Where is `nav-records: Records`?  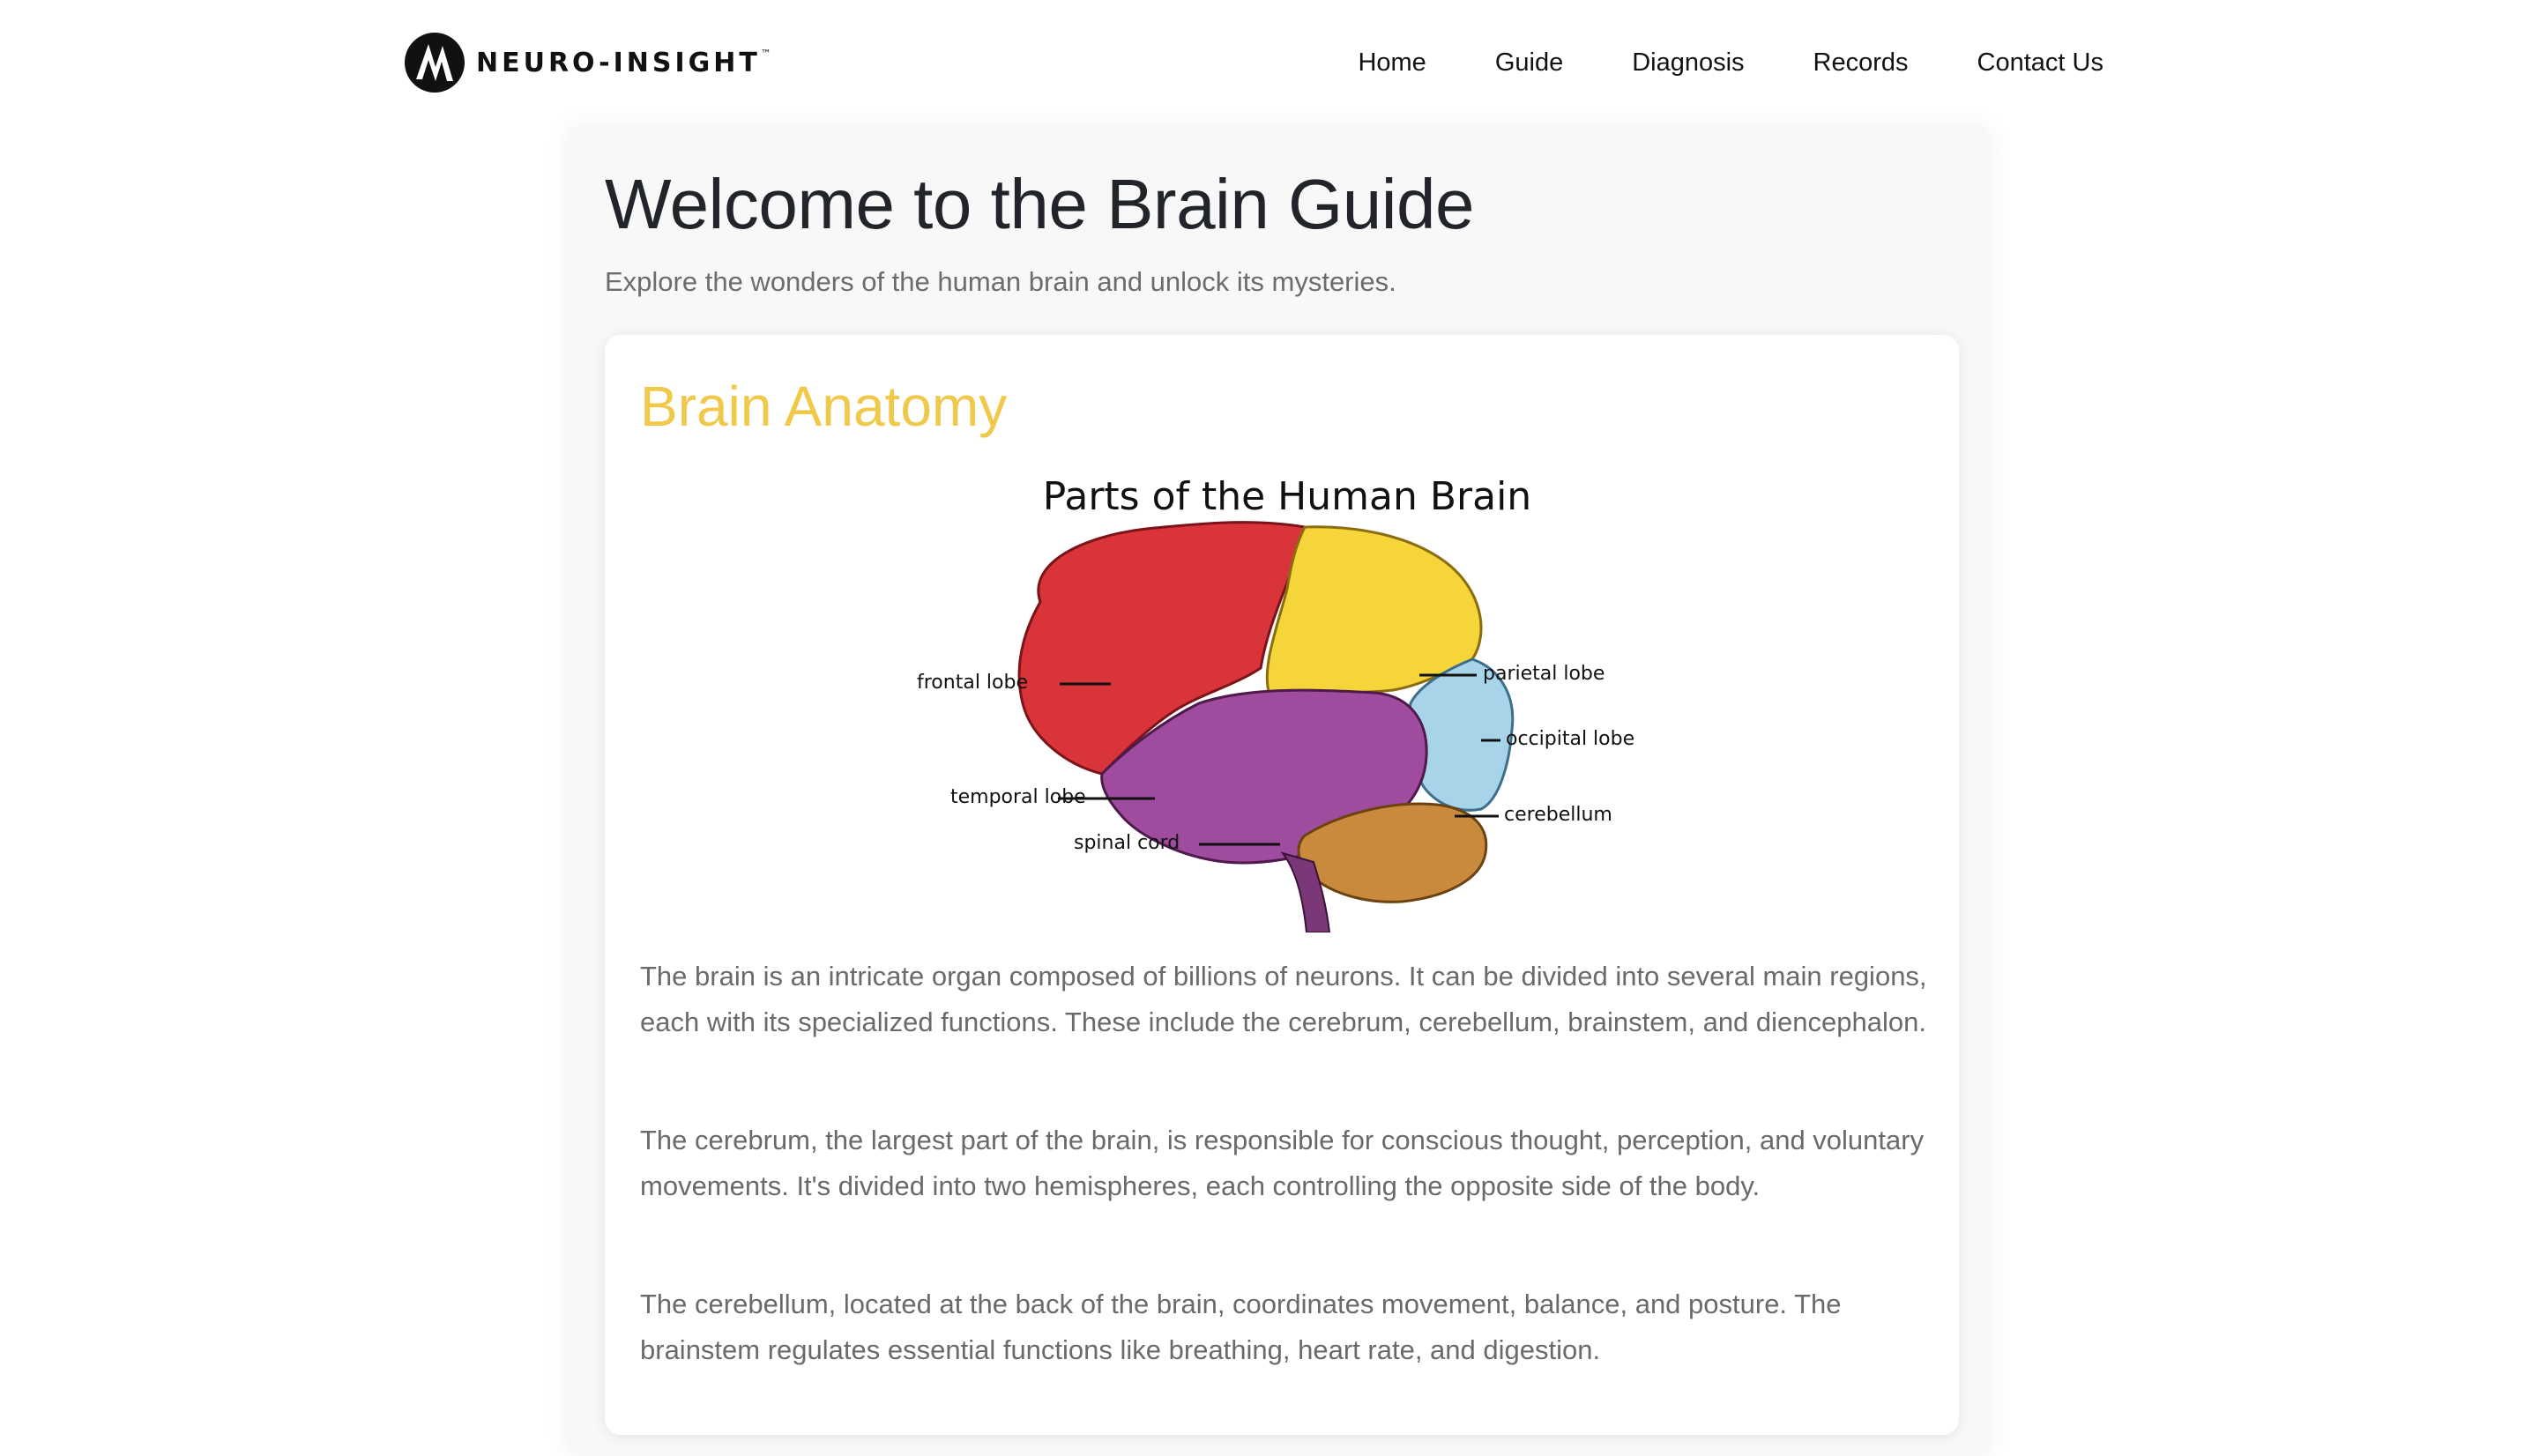
nav-records: Records is located at coordinates (1861, 62).